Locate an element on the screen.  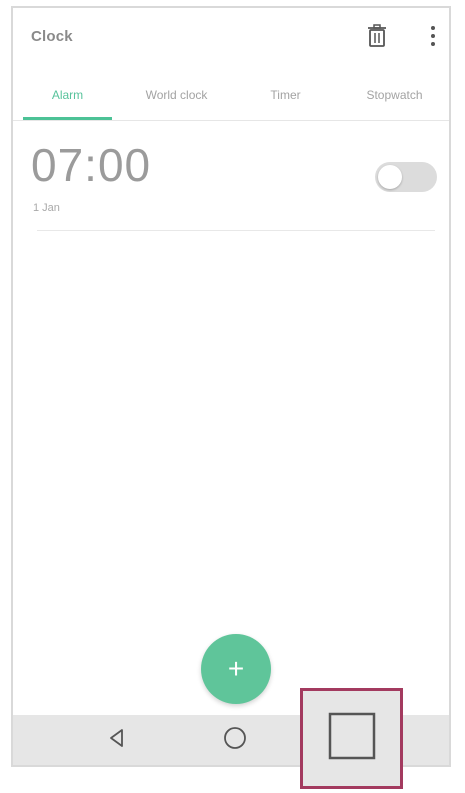
tab-alarm: Alarm is located at coordinates (67, 95).